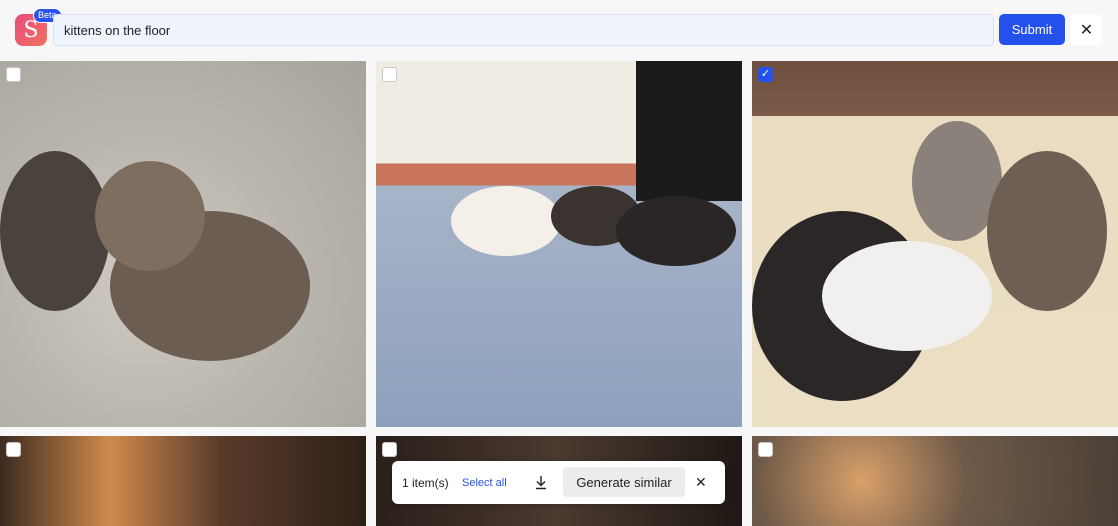 This screenshot has height=526, width=1118. Describe the element at coordinates (1032, 29) in the screenshot. I see `submit-button: Submit` at that location.